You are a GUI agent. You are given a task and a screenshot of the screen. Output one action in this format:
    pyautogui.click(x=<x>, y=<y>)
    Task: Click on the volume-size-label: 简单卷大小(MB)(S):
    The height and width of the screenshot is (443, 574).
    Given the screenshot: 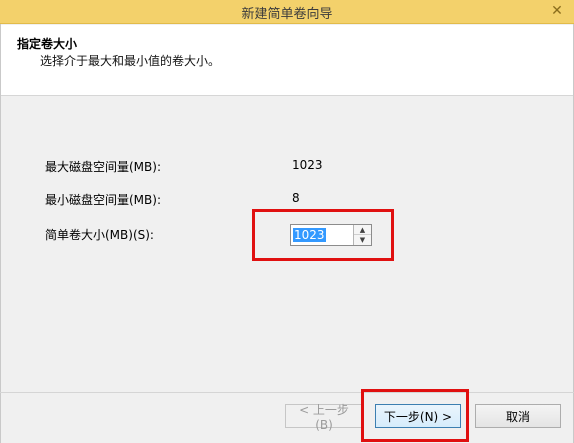 What is the action you would take?
    pyautogui.click(x=99, y=235)
    